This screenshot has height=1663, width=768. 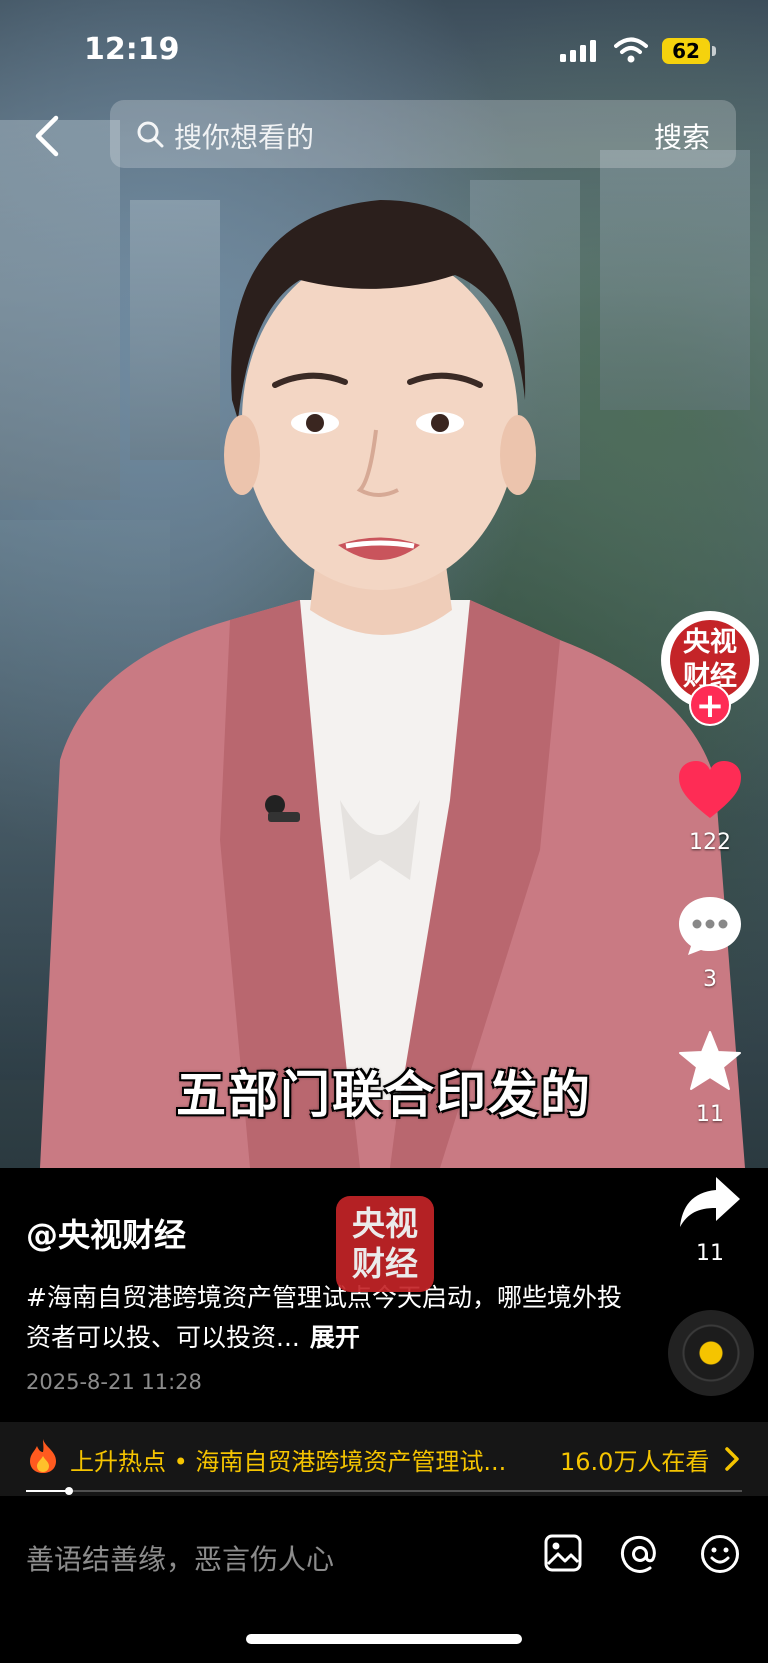 What do you see at coordinates (326, 1318) in the screenshot?
I see `caption-text: #海南自贸港跨境资产管理试点今天启动，哪些境外投资者可以投、可以投资... 展开` at bounding box center [326, 1318].